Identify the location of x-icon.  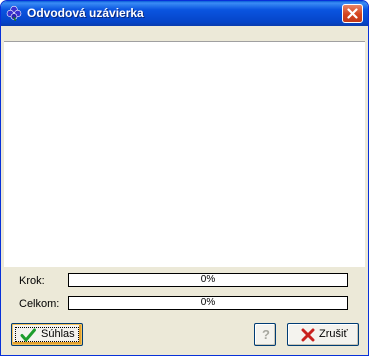
(308, 335).